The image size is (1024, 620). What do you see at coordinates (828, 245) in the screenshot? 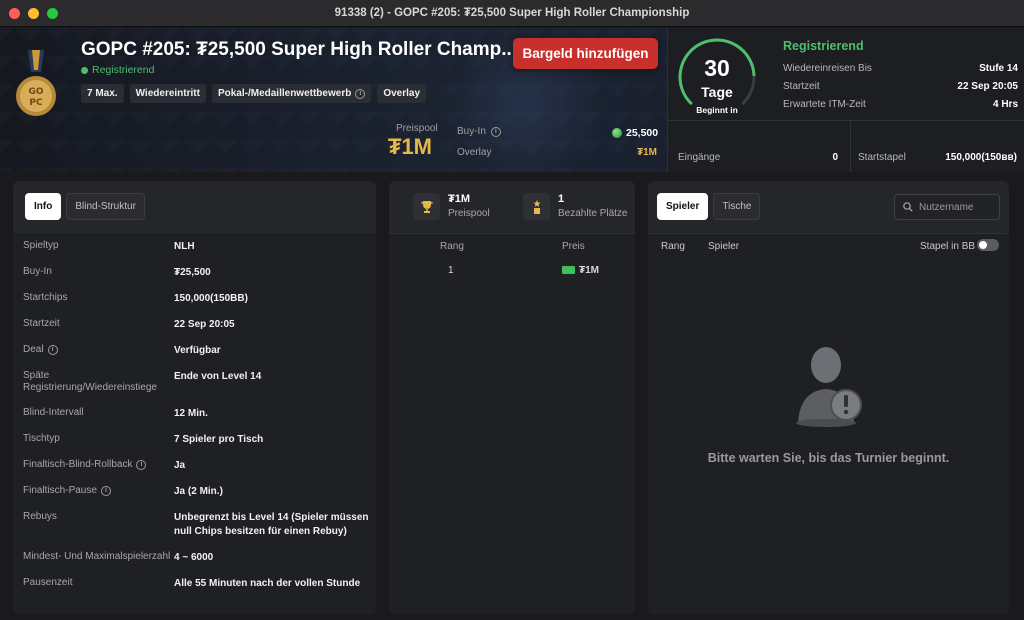
I see `players-table-header: Rang Spieler Stapel in BB` at bounding box center [828, 245].